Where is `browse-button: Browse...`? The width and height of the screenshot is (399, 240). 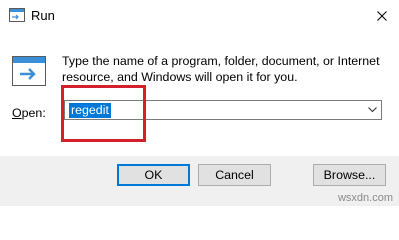 browse-button: Browse... is located at coordinates (349, 175).